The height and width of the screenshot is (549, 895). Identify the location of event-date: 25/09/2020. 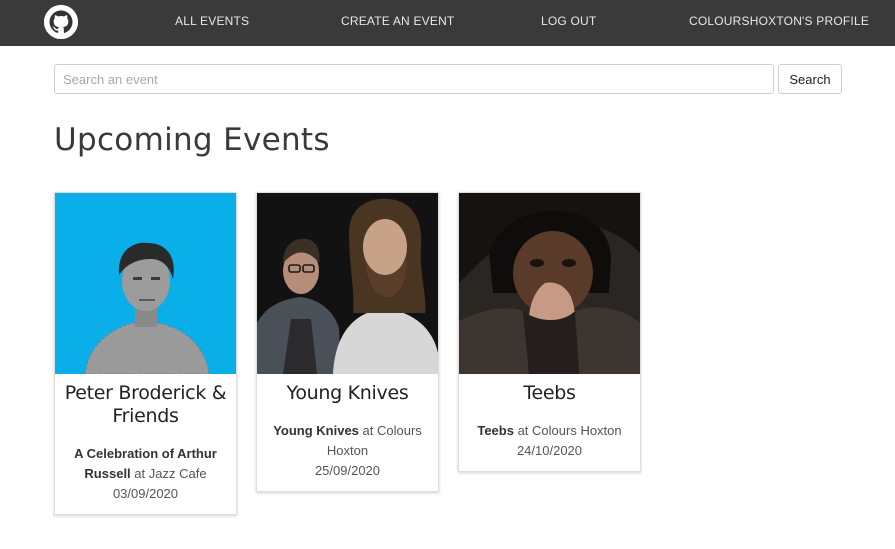
(347, 470).